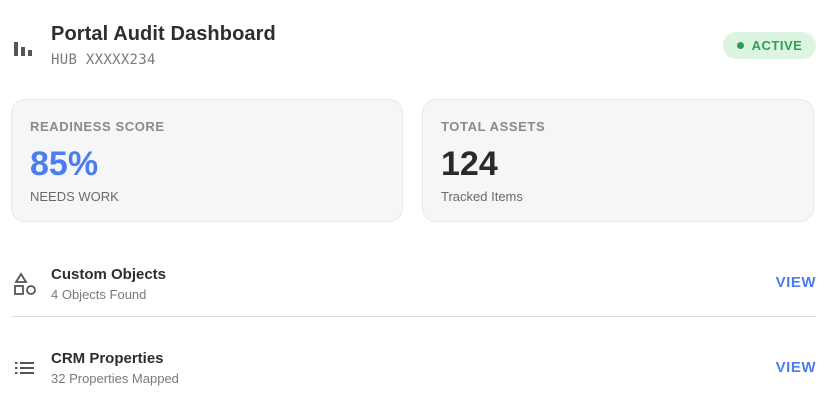 Image resolution: width=832 pixels, height=415 pixels. I want to click on view-crm-properties-button: VIEW, so click(796, 367).